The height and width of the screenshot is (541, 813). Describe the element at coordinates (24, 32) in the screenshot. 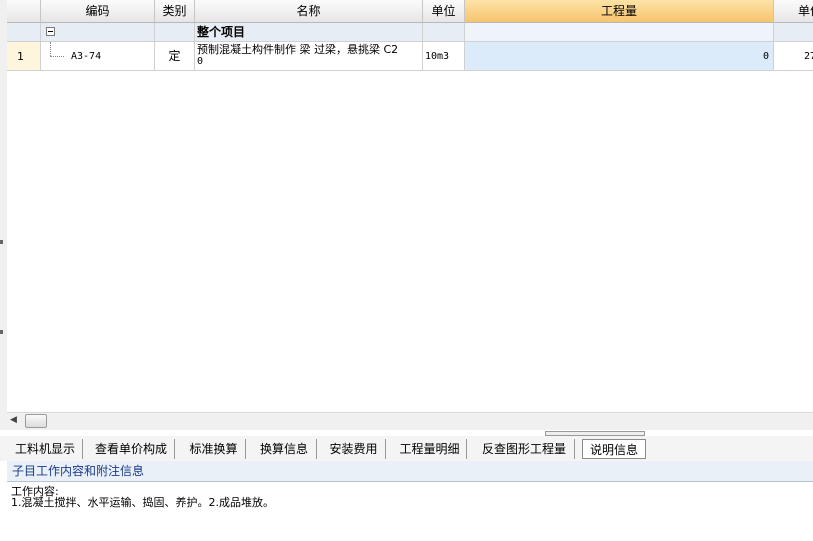

I see `group-row-index` at that location.